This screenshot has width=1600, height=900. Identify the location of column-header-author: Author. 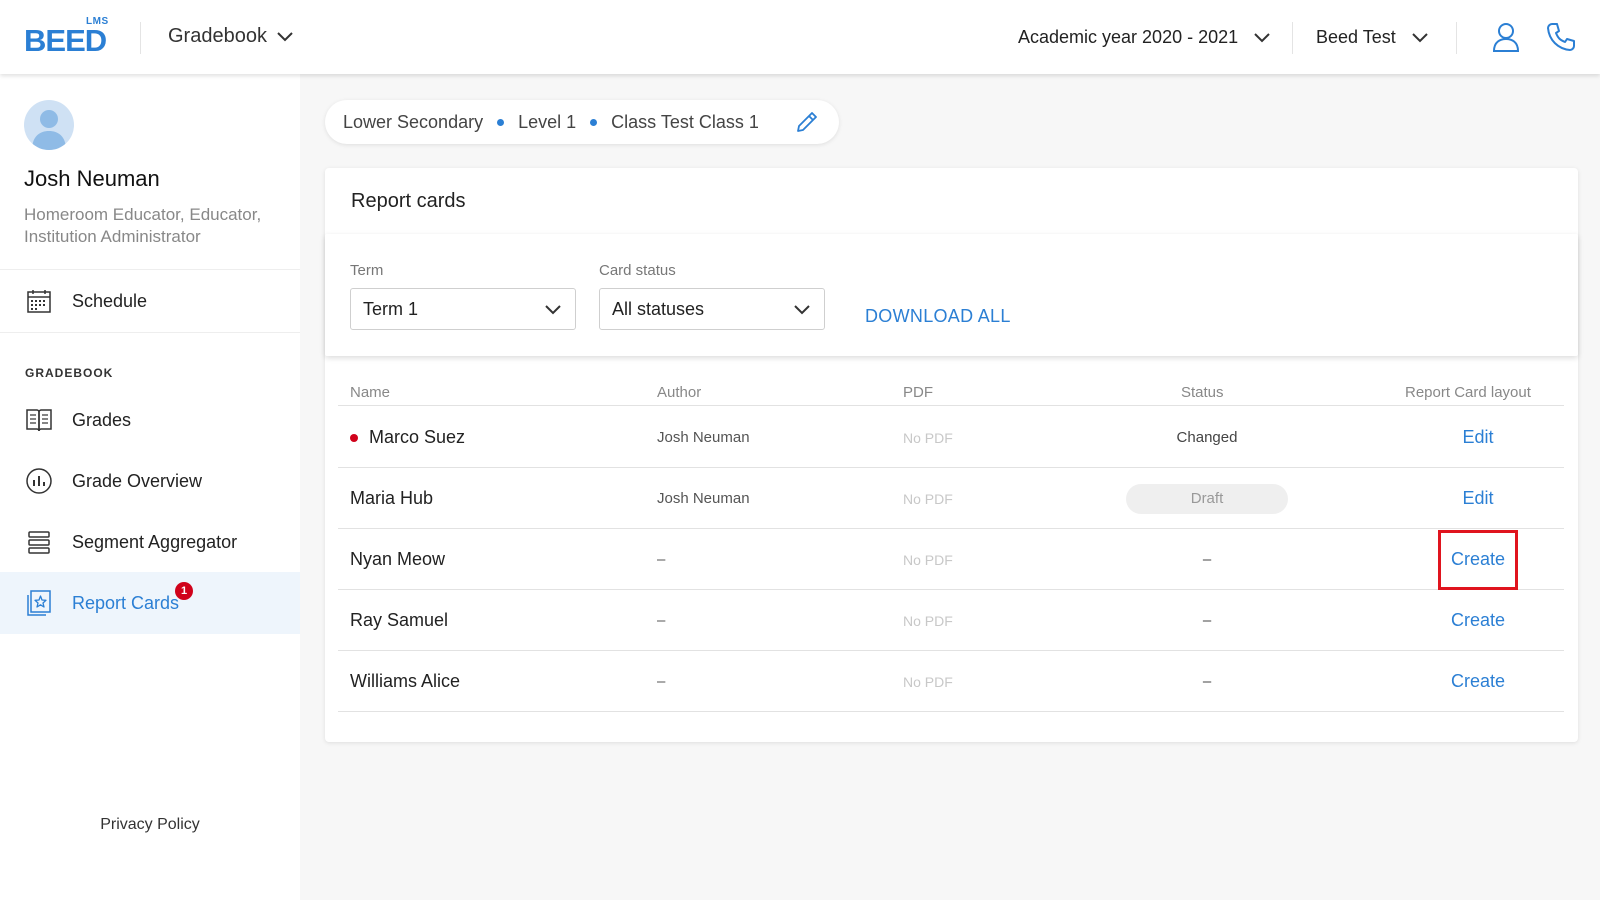
(679, 392).